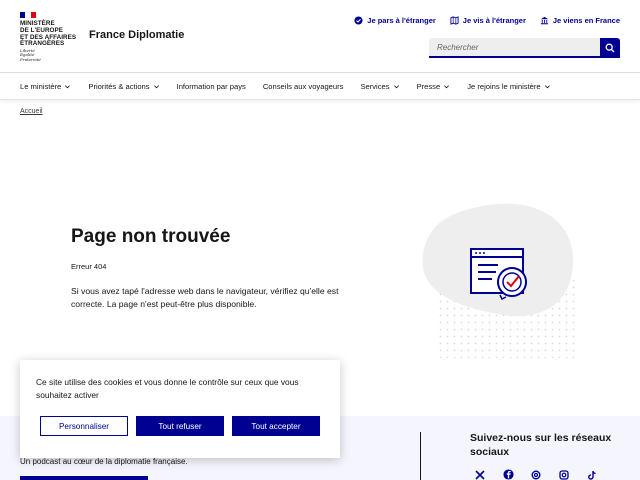  What do you see at coordinates (592, 474) in the screenshot?
I see `tiktok-icon` at bounding box center [592, 474].